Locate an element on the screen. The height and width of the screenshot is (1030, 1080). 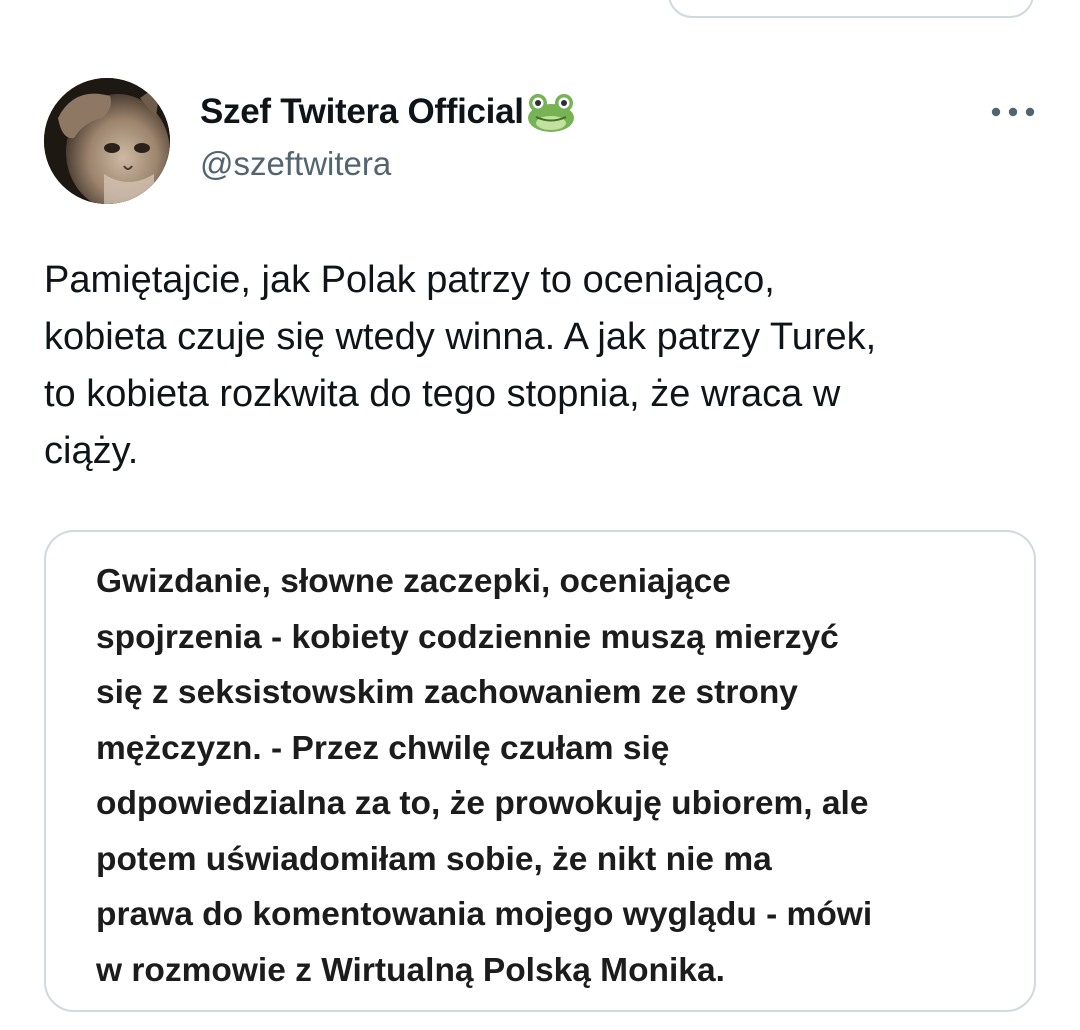
author-name-row: Szef Twitera Official is located at coordinates (388, 112).